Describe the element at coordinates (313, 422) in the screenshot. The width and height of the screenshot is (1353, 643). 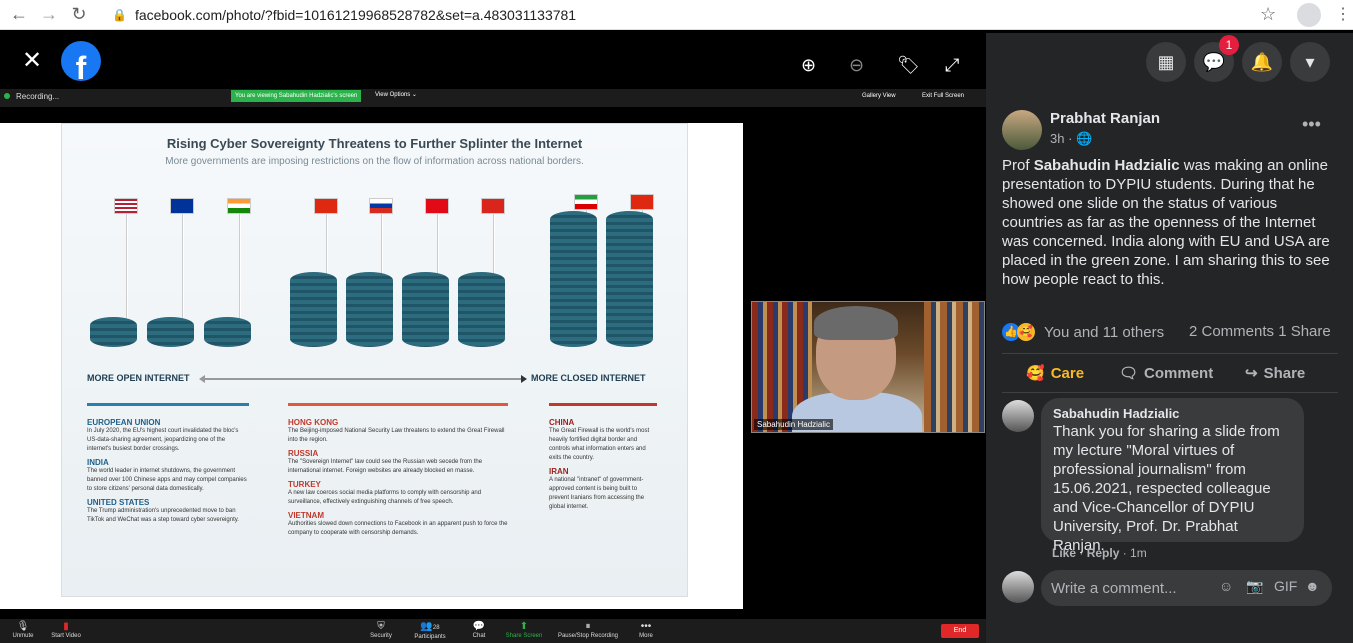
I see `country-heading: HONG KONG` at that location.